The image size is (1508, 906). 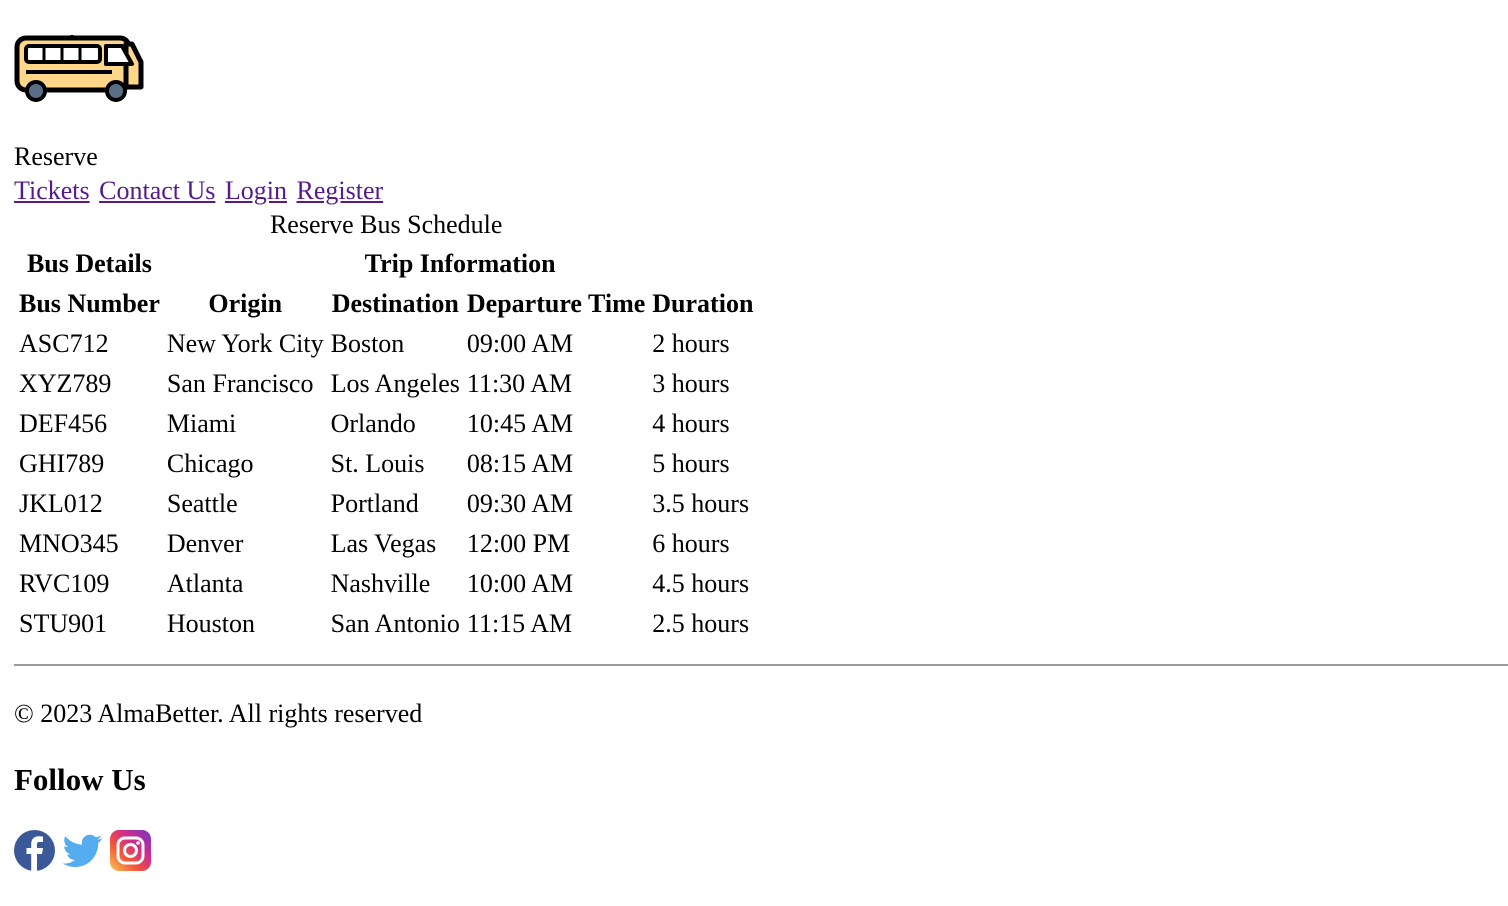 I want to click on copyright-text: © 2023 AlmaBetter. All rights reserved, so click(x=218, y=713).